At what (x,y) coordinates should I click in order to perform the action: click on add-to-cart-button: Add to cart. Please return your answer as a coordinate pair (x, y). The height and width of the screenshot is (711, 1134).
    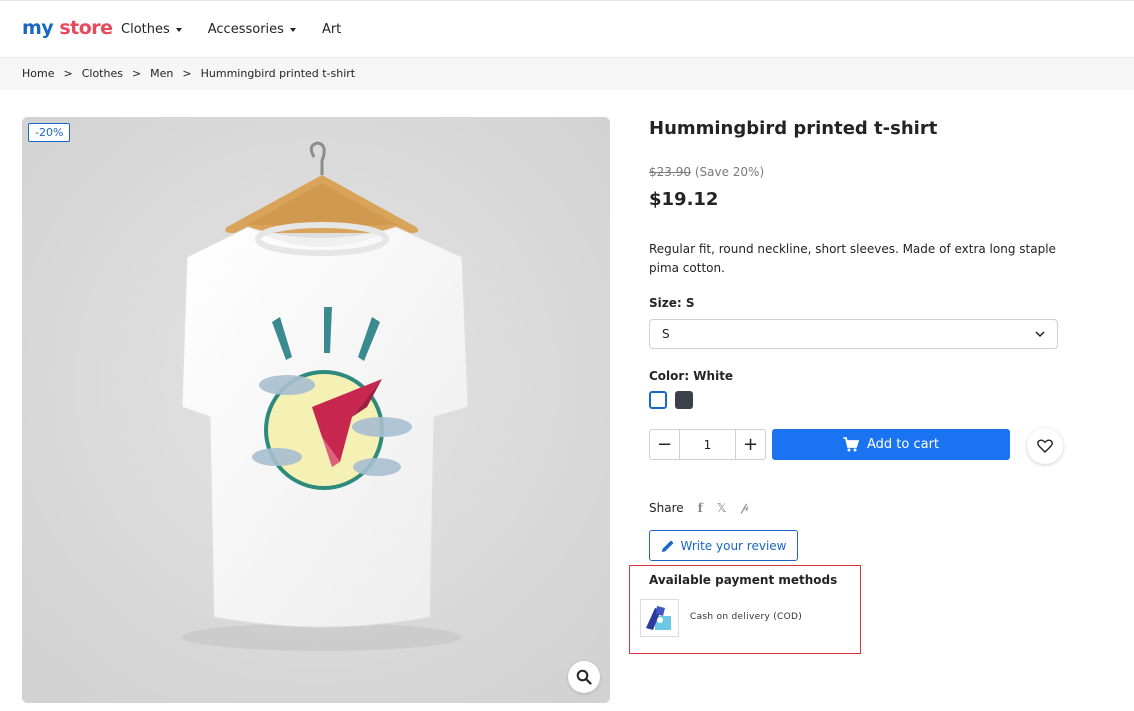
    Looking at the image, I should click on (891, 444).